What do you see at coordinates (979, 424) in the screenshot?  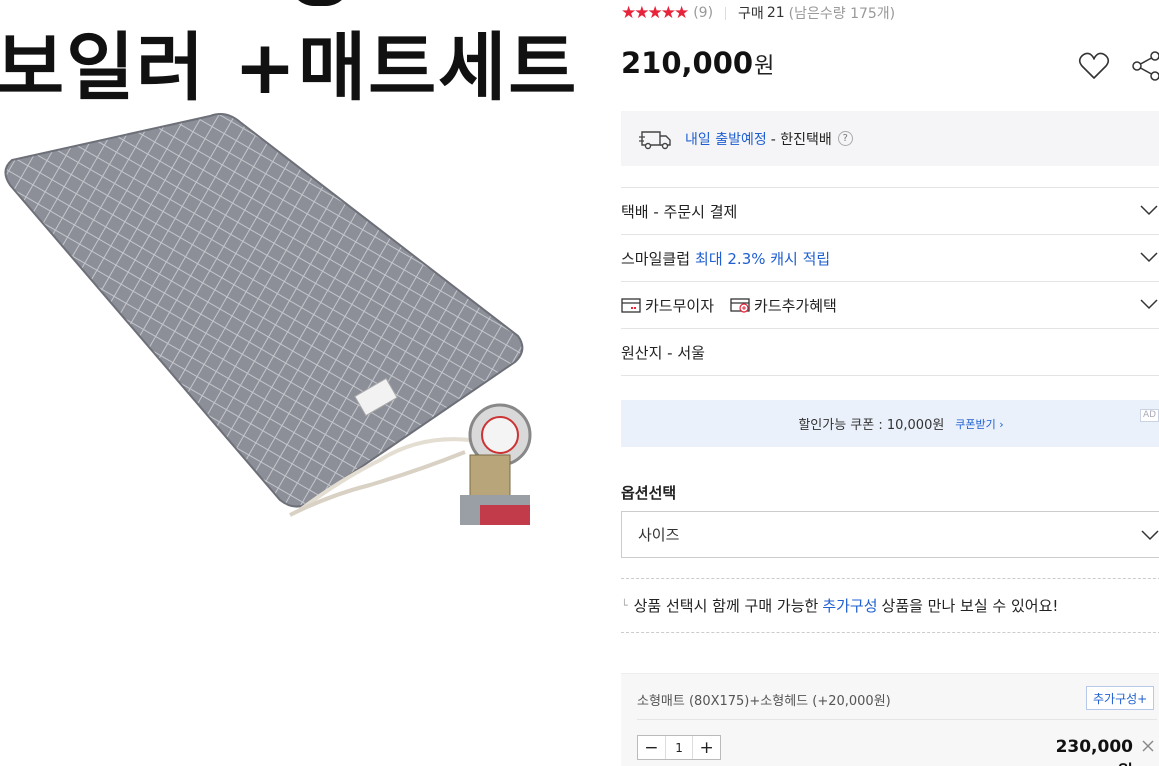 I see `get-coupon-link: 쿠폰받기 ›` at bounding box center [979, 424].